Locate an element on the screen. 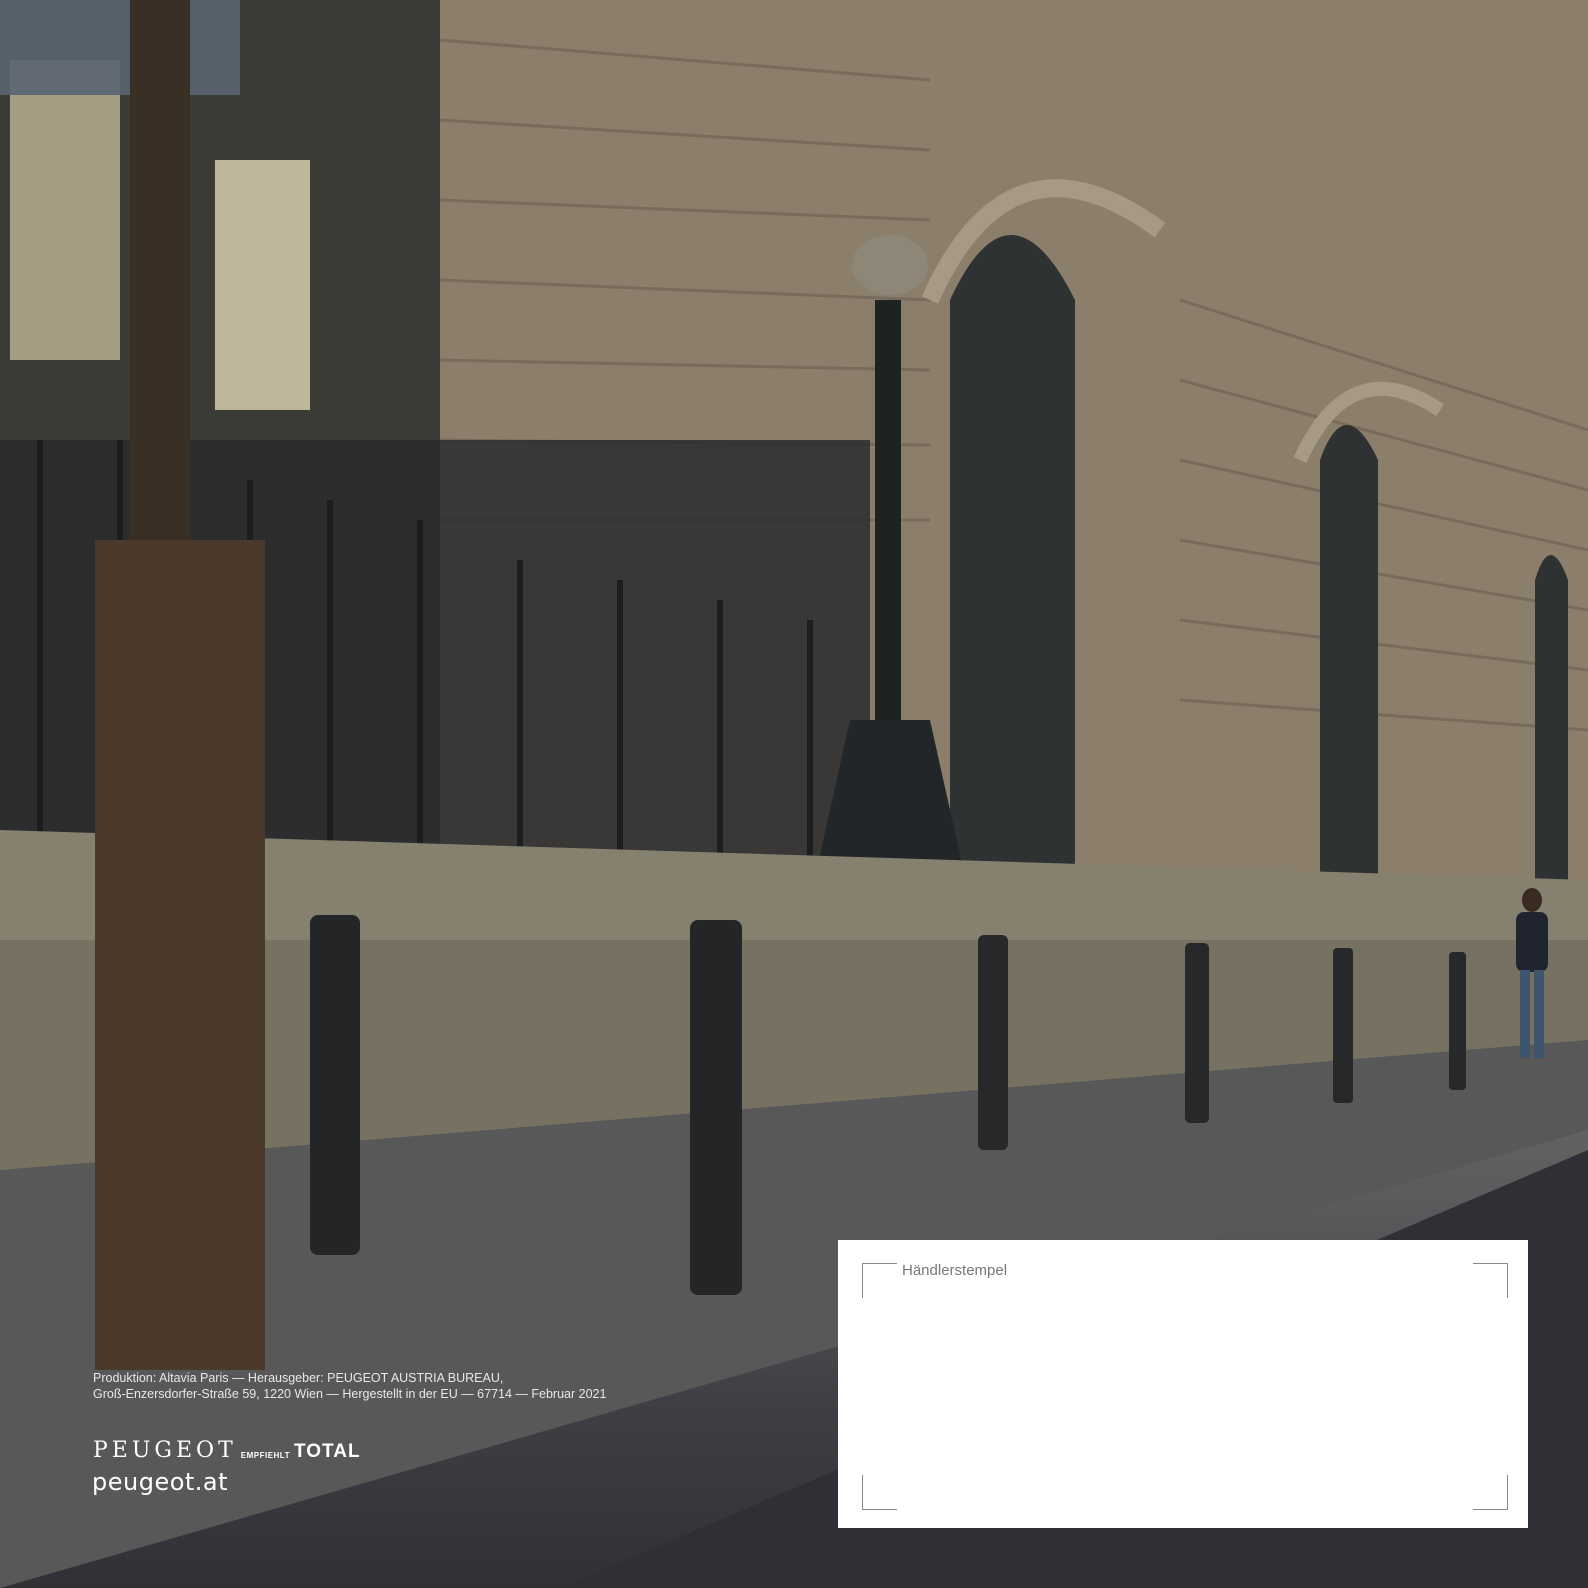  peugeot-wordmark: PEUGEOT is located at coordinates (165, 1450).